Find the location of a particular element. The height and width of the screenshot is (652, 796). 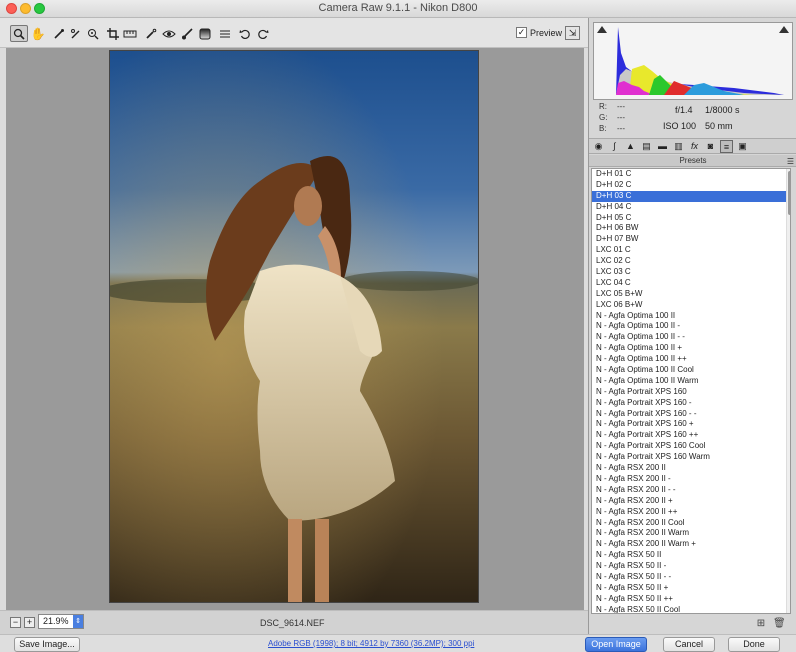

straighten-icon is located at coordinates (130, 33).